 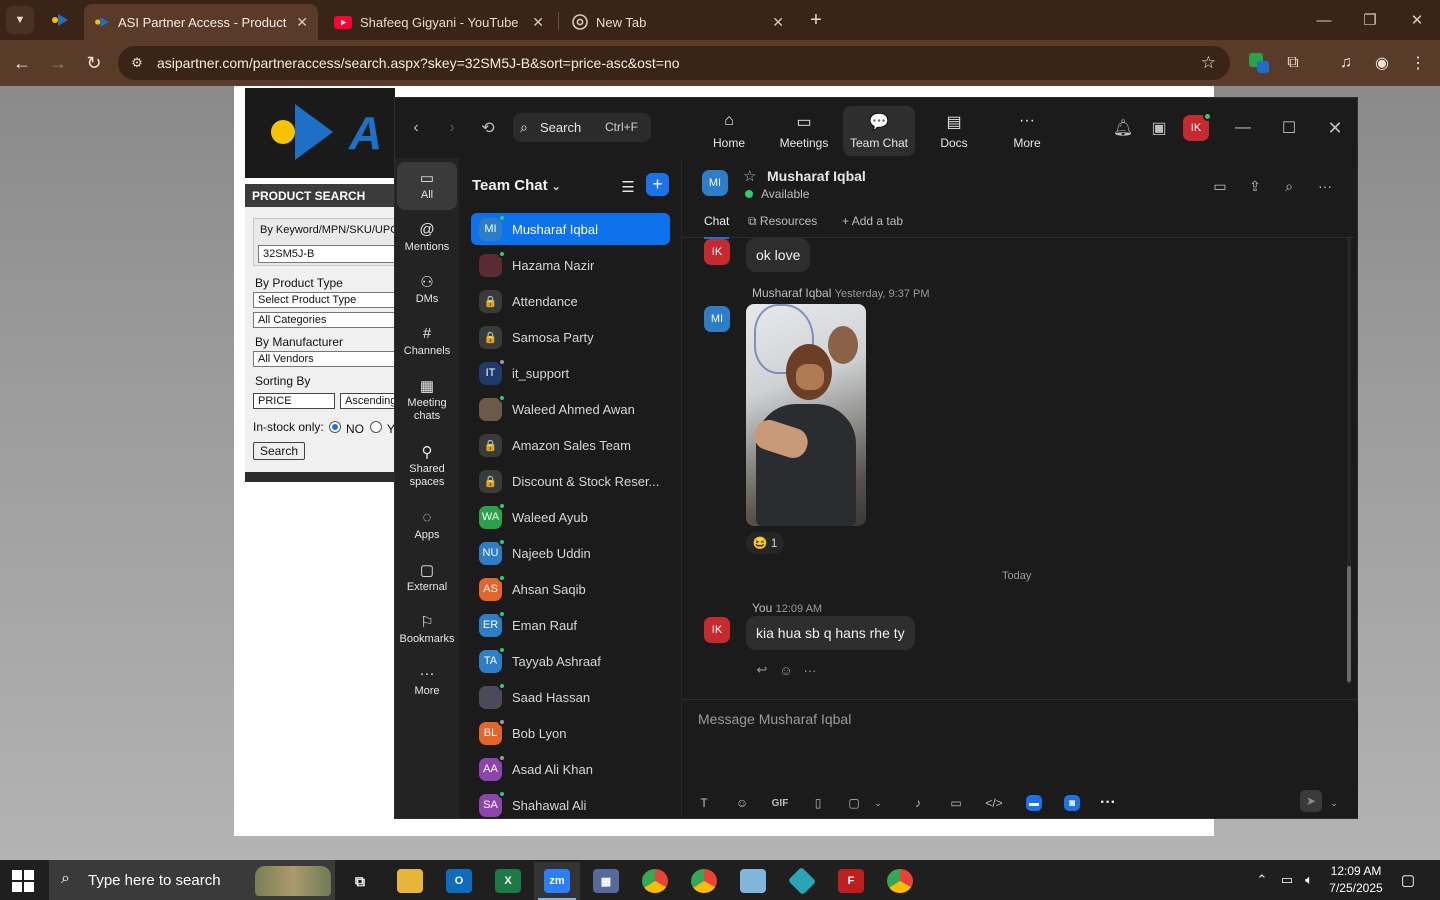 What do you see at coordinates (294, 401) in the screenshot?
I see `sort-field-select: PRICE` at bounding box center [294, 401].